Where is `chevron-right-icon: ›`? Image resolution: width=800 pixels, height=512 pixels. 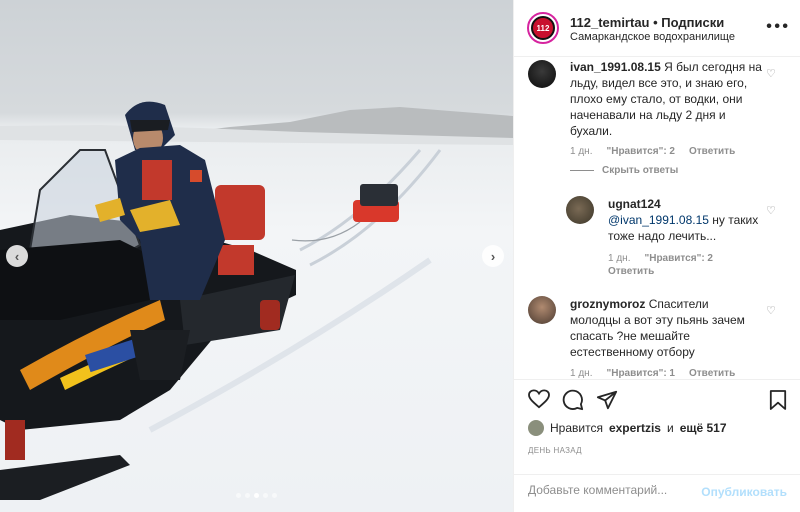
chevron-right-icon: › is located at coordinates (493, 256).